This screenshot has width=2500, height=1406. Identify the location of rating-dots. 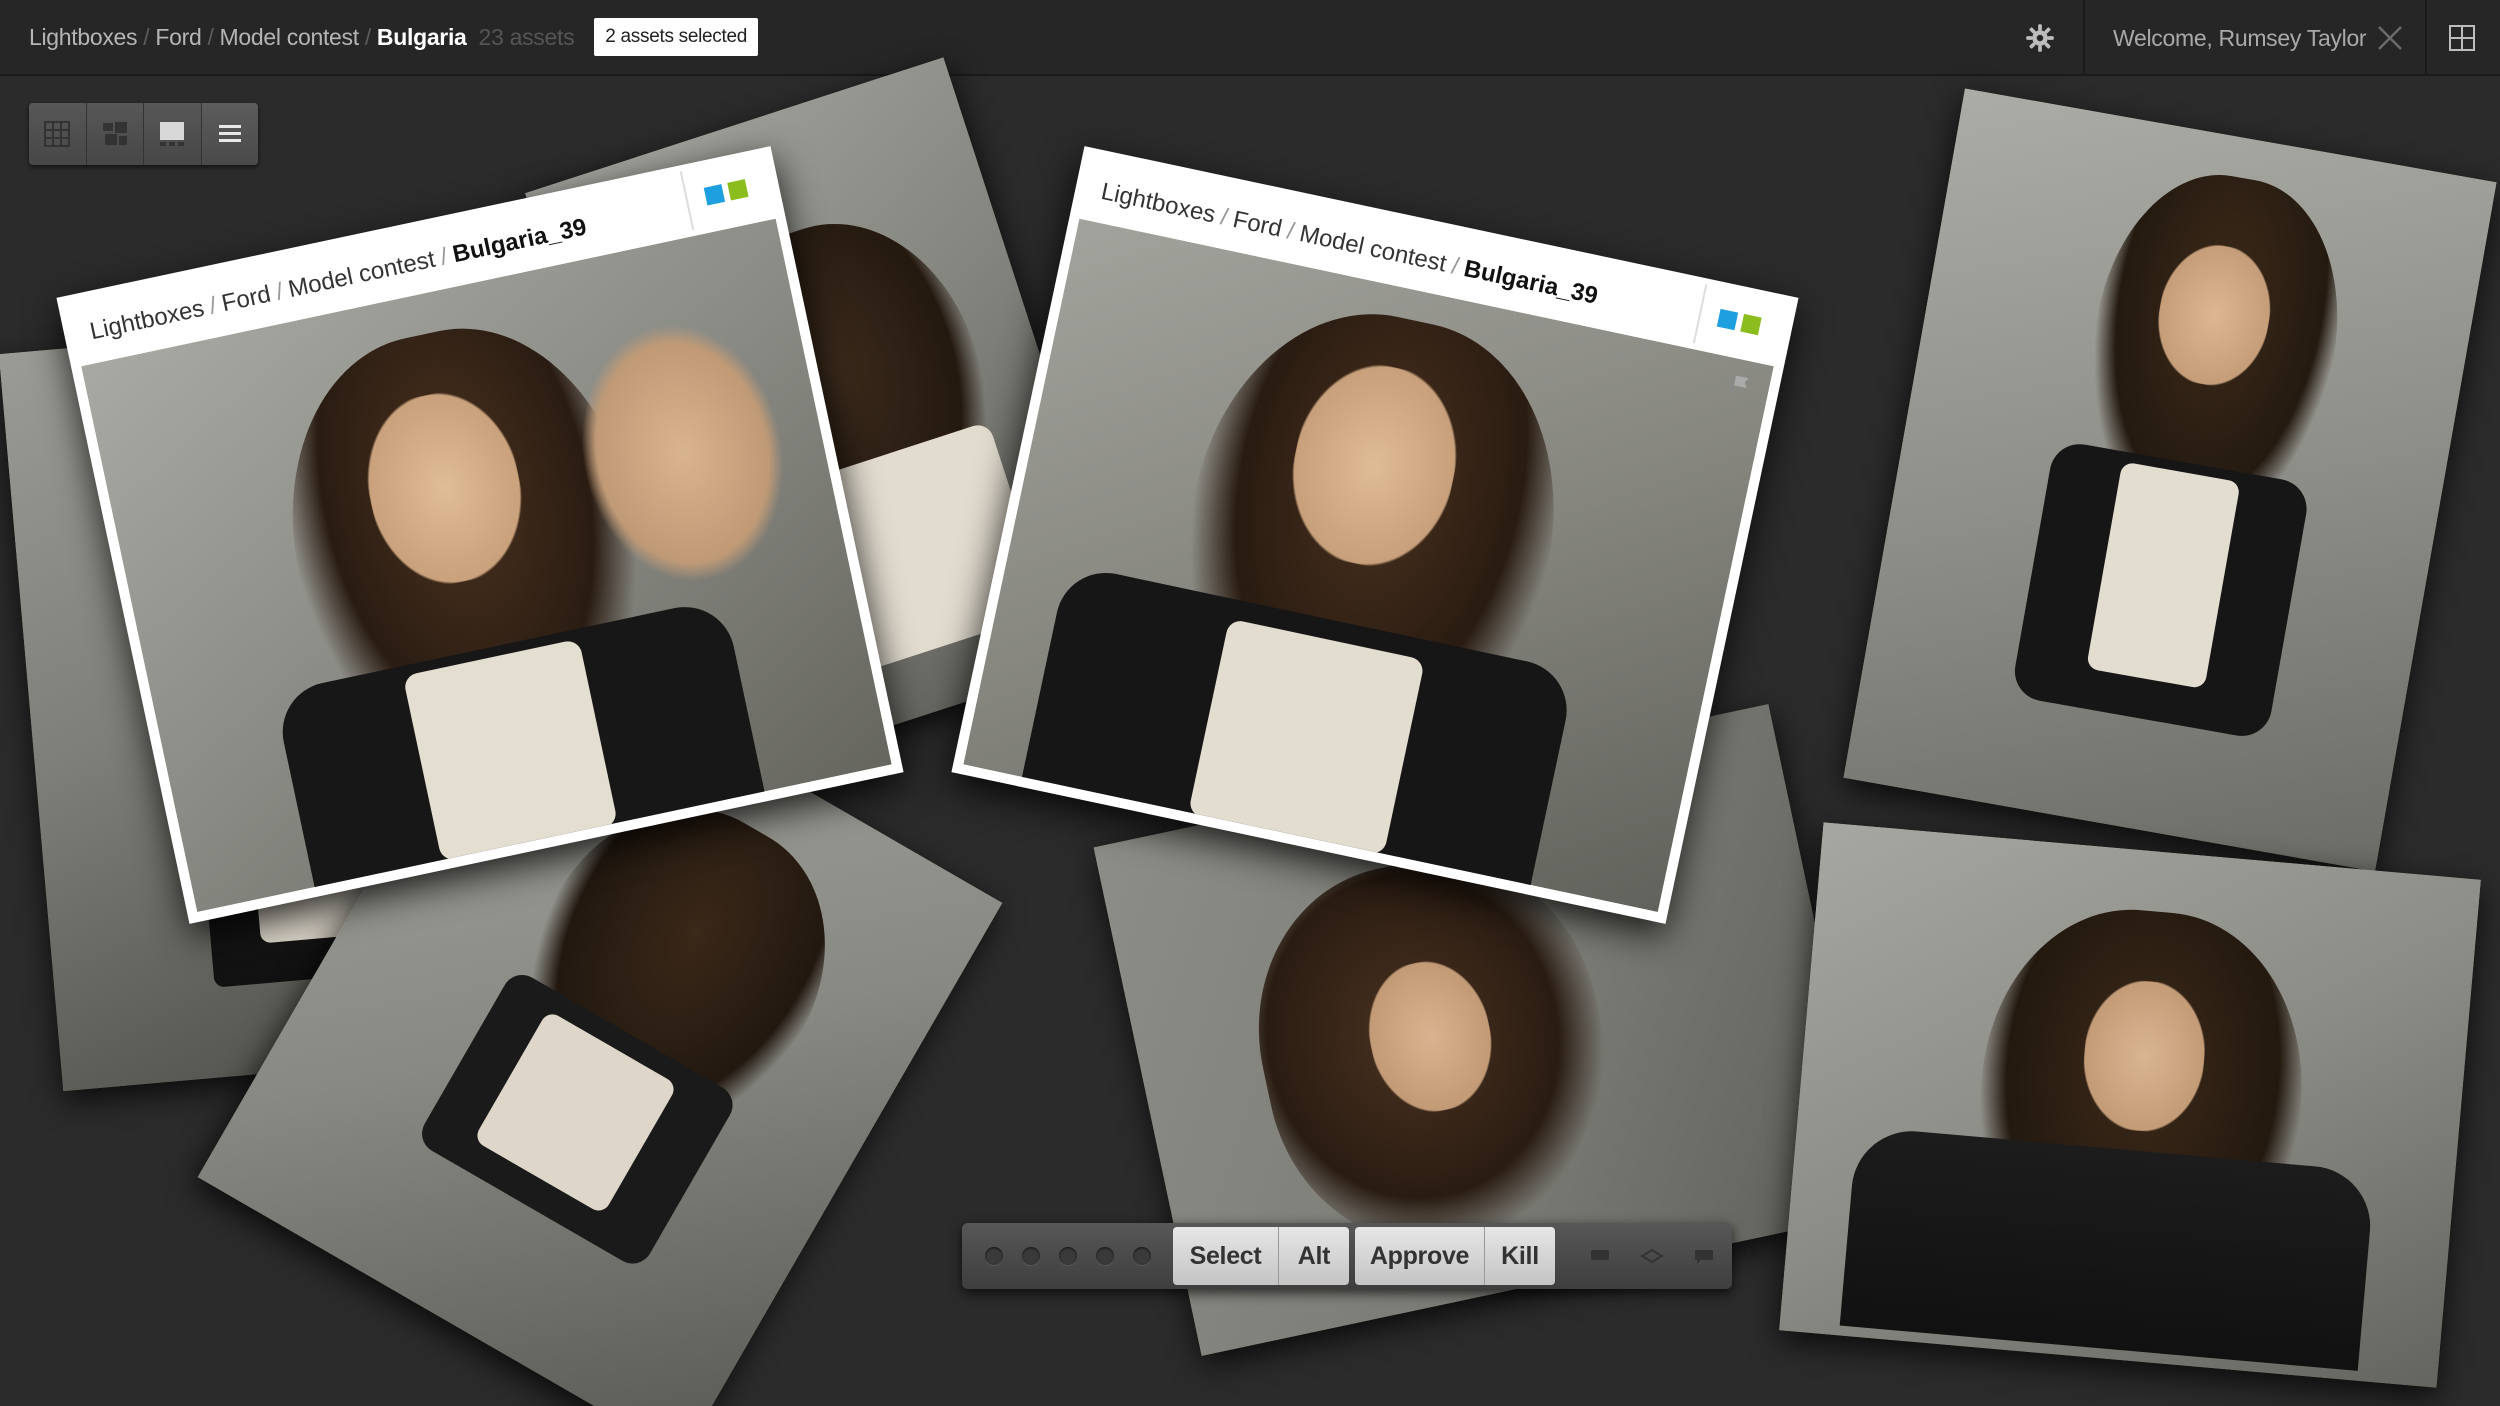
(1068, 1256).